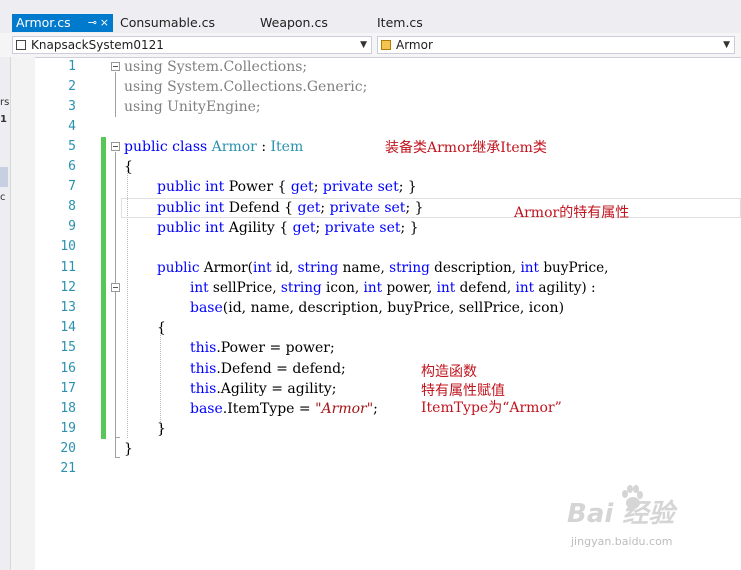 This screenshot has height=570, width=741. Describe the element at coordinates (269, 409) in the screenshot. I see `identifier: .ItemType =` at that location.